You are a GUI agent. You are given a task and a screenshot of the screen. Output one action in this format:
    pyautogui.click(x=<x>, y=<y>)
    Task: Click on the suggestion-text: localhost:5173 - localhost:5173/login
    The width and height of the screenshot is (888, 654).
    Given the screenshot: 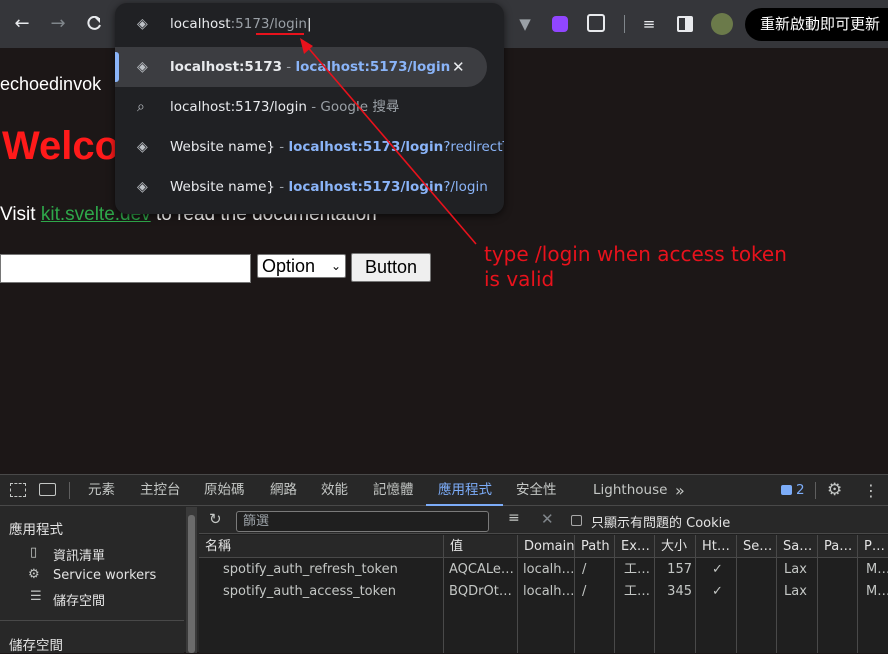 What is the action you would take?
    pyautogui.click(x=310, y=67)
    